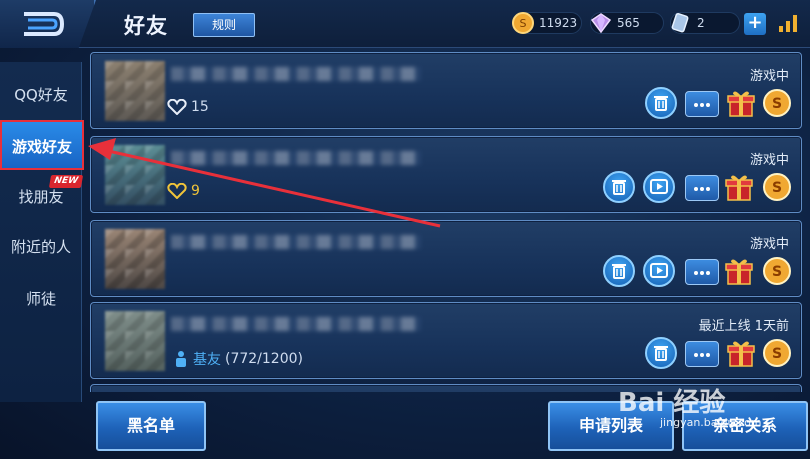 The width and height of the screenshot is (810, 459). I want to click on tab-game-friends: 游戏好友, so click(42, 145).